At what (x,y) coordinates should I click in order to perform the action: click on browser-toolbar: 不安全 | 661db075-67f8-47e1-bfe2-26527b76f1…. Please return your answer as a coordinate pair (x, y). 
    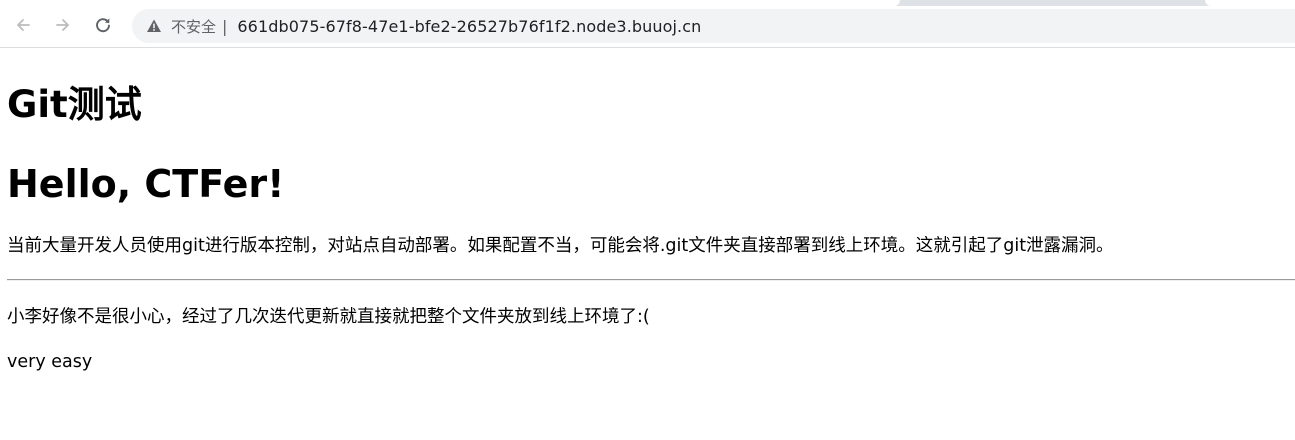
    Looking at the image, I should click on (647, 27).